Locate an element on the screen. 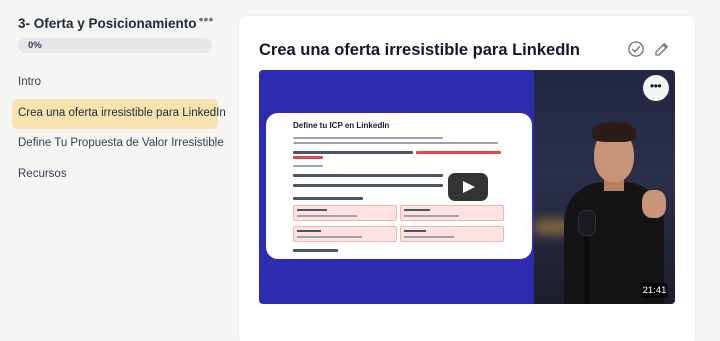 The width and height of the screenshot is (720, 341). slide-title: Define tu ICP en LinkedIn is located at coordinates (341, 125).